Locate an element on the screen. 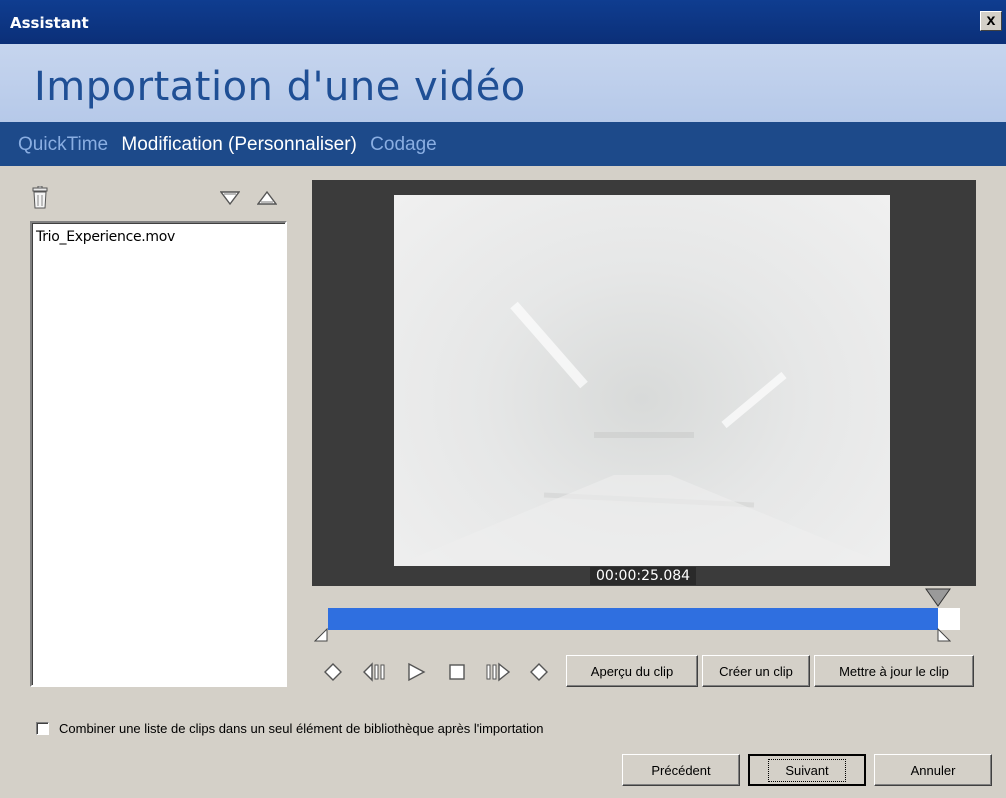 This screenshot has width=1006, height=798. combine-checkbox is located at coordinates (42, 728).